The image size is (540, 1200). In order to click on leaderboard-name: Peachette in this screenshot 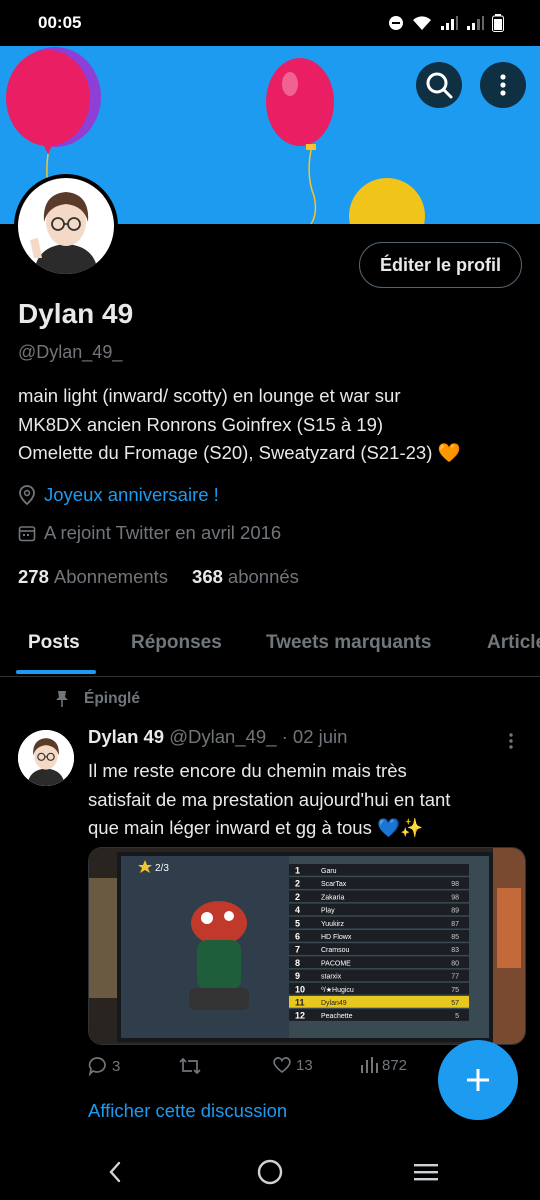, I will do `click(337, 1016)`.